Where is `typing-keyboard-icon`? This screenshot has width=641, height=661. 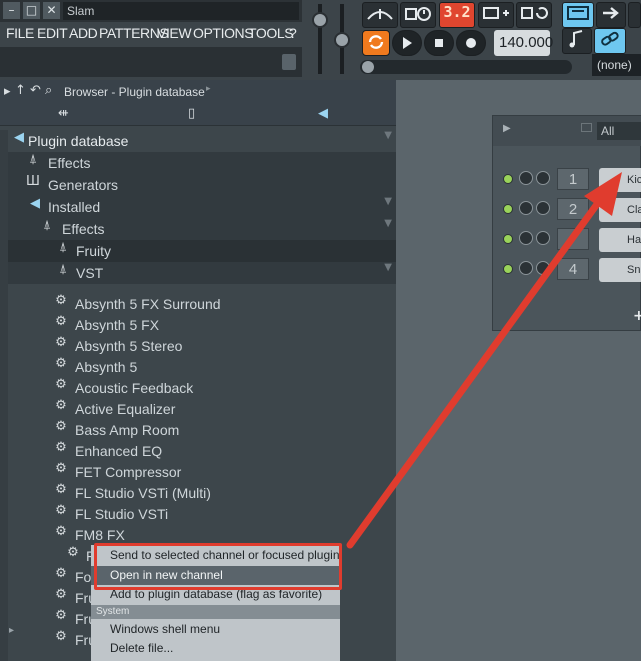
typing-keyboard-icon is located at coordinates (496, 13).